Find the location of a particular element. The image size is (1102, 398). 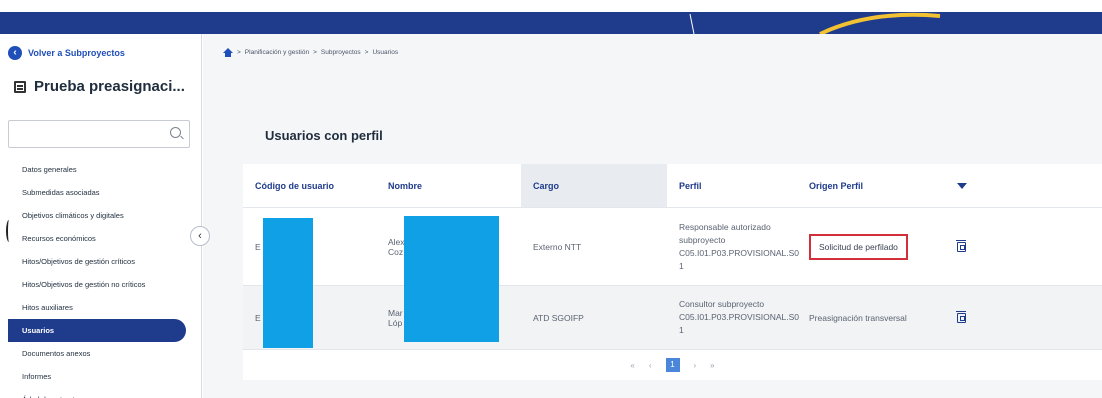

cell-origen: Solicitud de perfilado is located at coordinates (871, 246).